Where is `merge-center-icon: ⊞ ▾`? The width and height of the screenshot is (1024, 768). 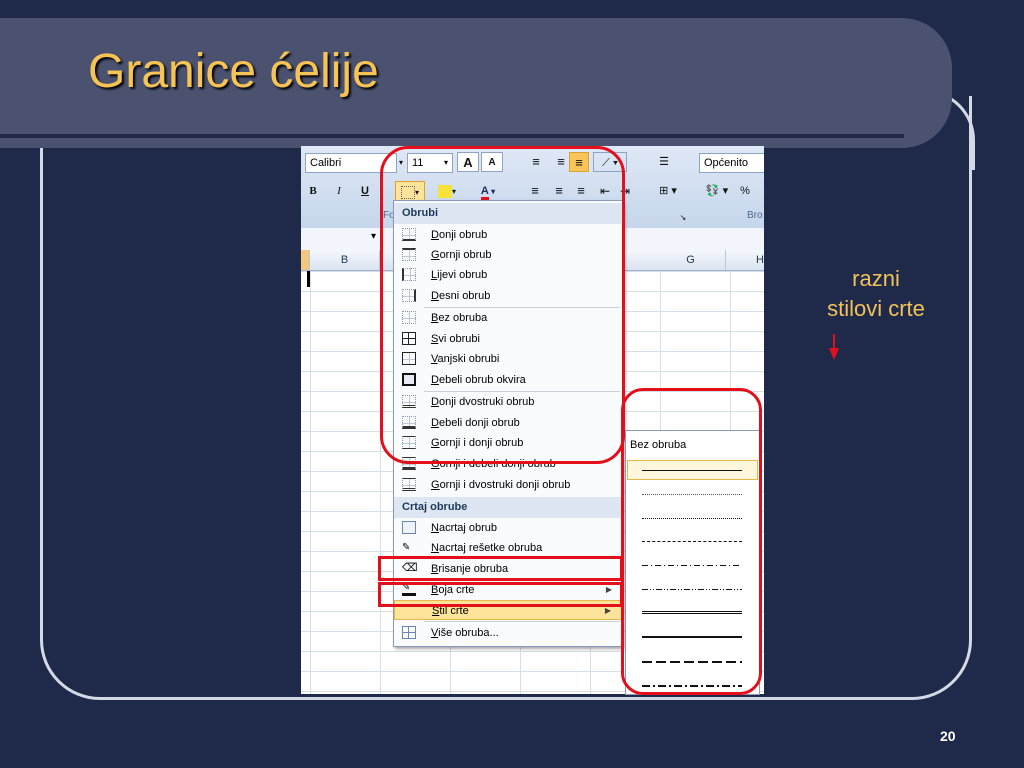 merge-center-icon: ⊞ ▾ is located at coordinates (668, 191).